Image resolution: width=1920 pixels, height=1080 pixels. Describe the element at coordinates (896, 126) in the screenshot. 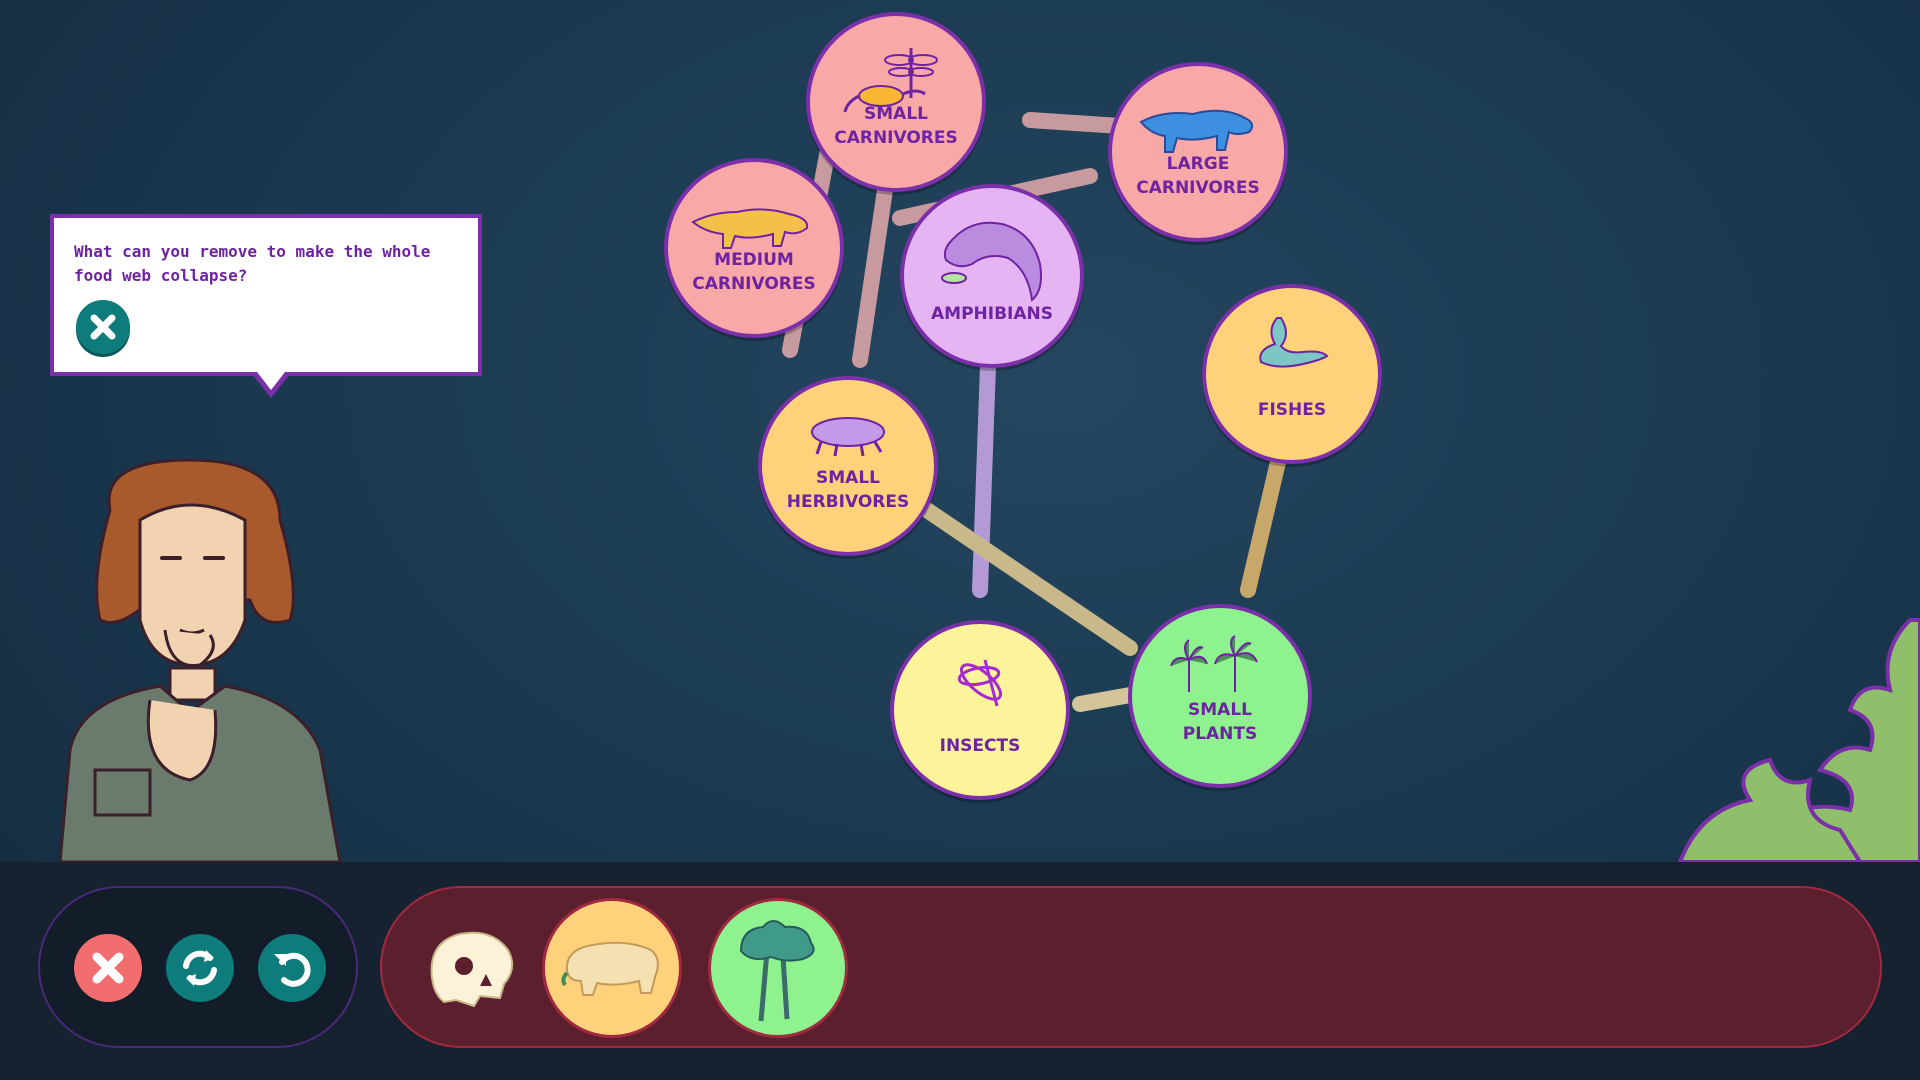

I see `node-label: SMALL CARNIVORES` at that location.